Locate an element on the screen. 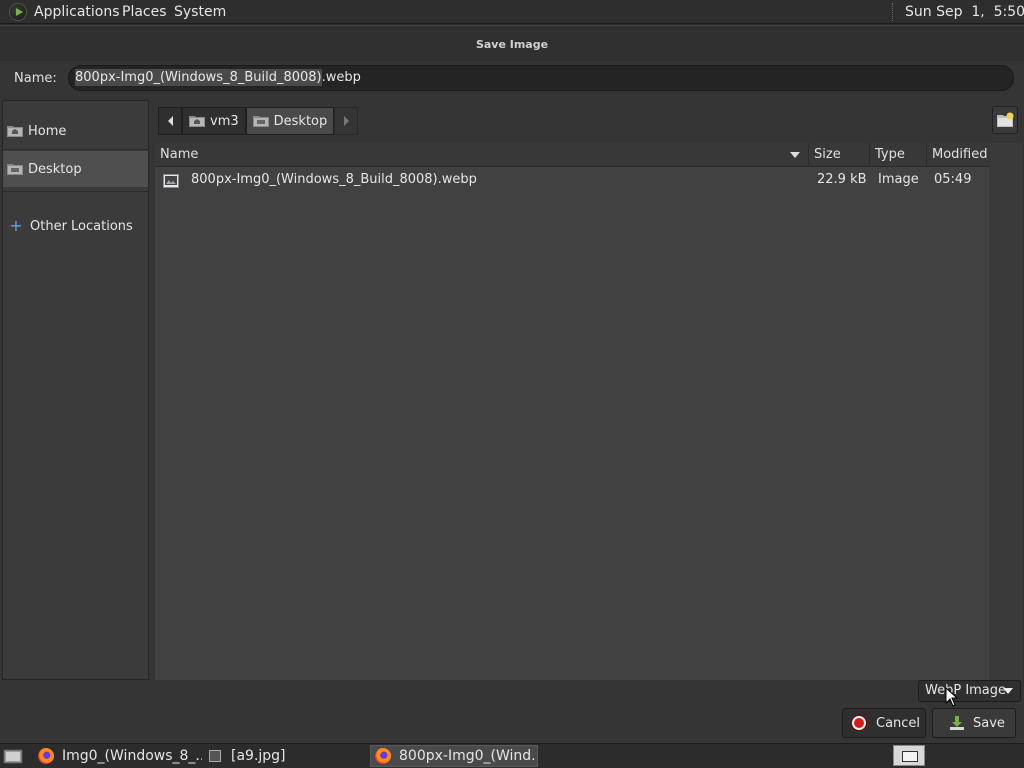 Image resolution: width=1024 pixels, height=768 pixels. save-button-label: Save is located at coordinates (989, 723).